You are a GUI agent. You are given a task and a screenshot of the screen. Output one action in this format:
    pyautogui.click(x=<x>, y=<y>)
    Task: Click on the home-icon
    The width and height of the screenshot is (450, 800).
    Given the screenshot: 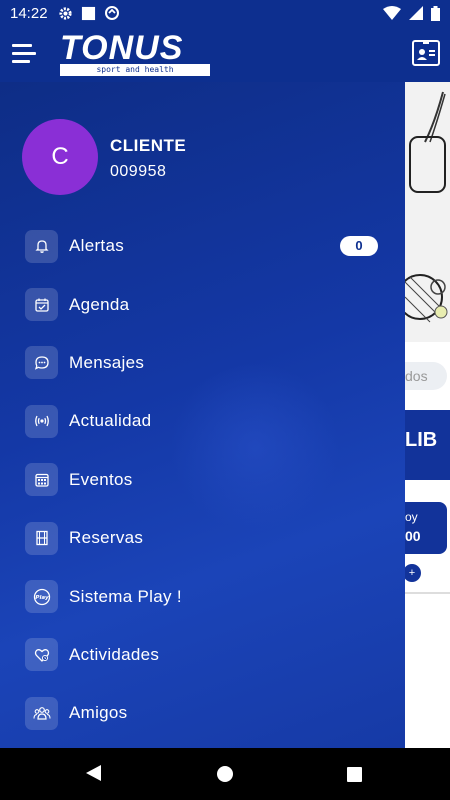 What is the action you would take?
    pyautogui.click(x=225, y=774)
    